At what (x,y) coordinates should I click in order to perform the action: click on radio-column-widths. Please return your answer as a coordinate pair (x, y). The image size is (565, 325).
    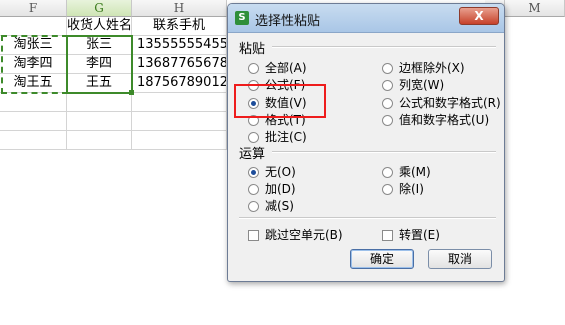
    Looking at the image, I should click on (387, 85).